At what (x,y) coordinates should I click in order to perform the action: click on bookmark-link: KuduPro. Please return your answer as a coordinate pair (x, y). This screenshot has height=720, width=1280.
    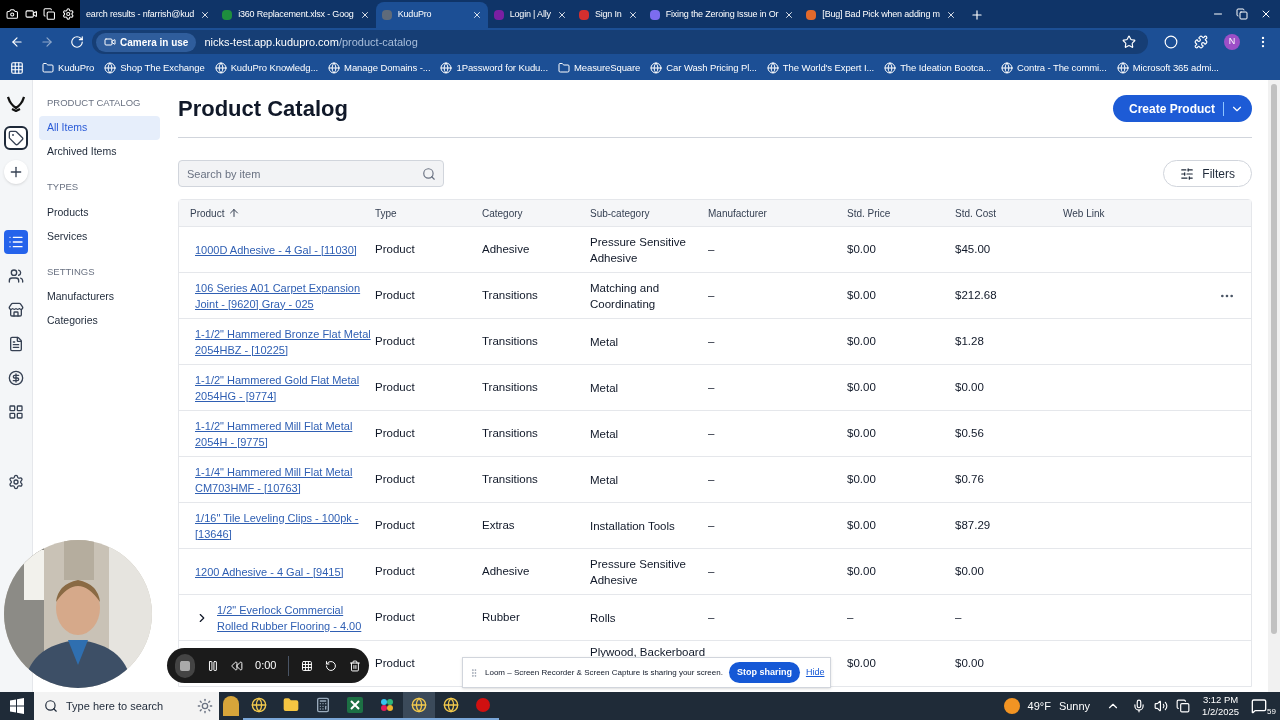
    Looking at the image, I should click on (76, 68).